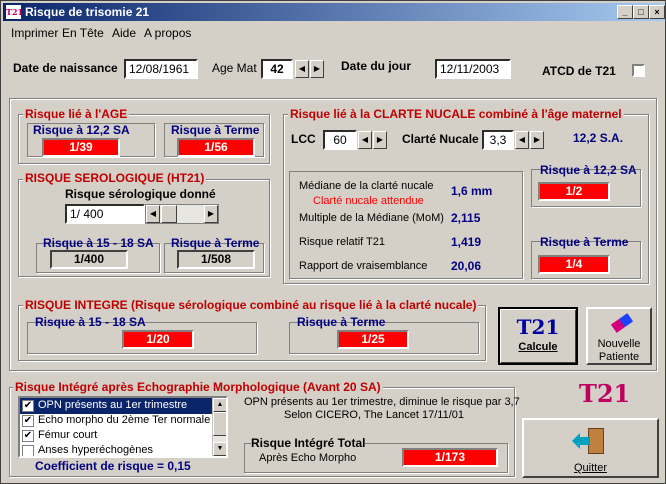 The image size is (666, 484). Describe the element at coordinates (81, 147) in the screenshot. I see `age-sa-value: 1/39` at that location.